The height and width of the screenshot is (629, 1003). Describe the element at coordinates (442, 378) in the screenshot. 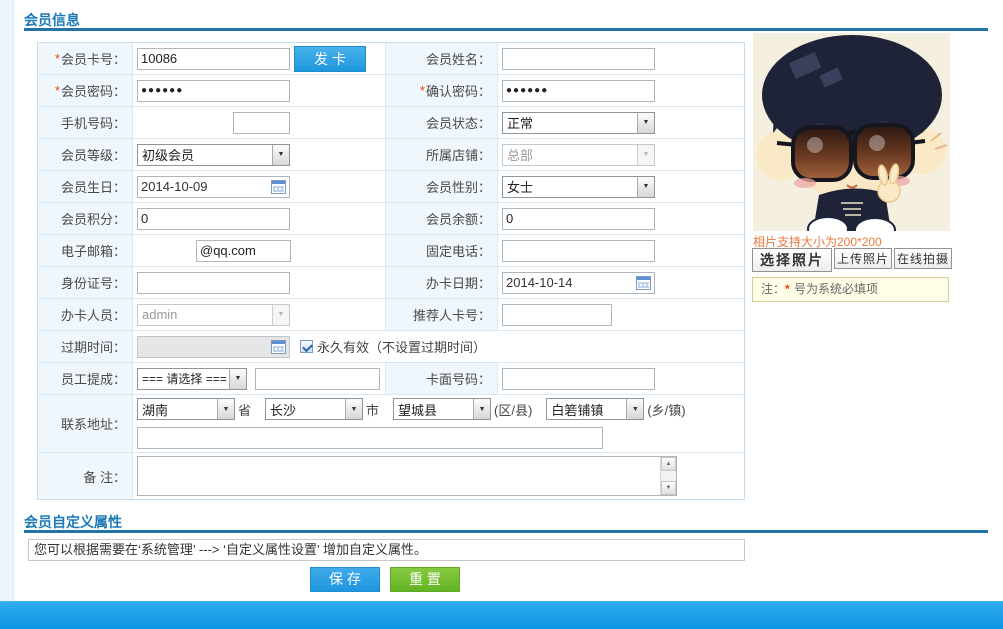

I see `card-face-no-label: 卡面号码：` at that location.